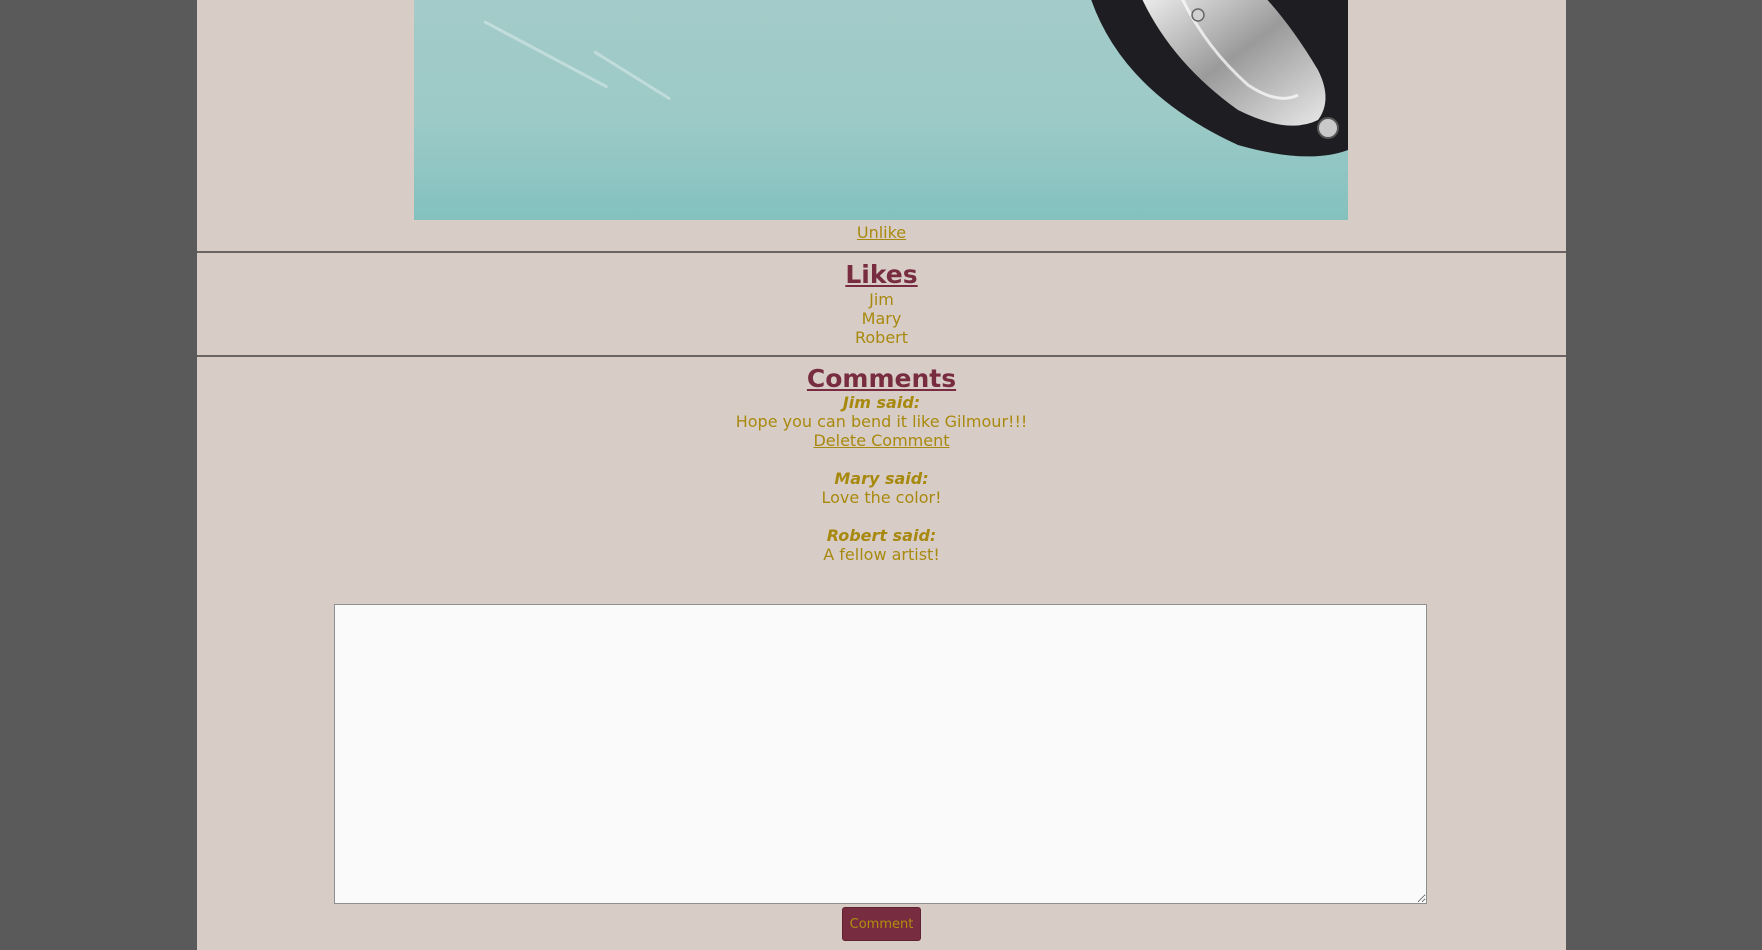 Image resolution: width=1762 pixels, height=950 pixels. Describe the element at coordinates (881, 497) in the screenshot. I see `comment-text: Love the color!` at that location.